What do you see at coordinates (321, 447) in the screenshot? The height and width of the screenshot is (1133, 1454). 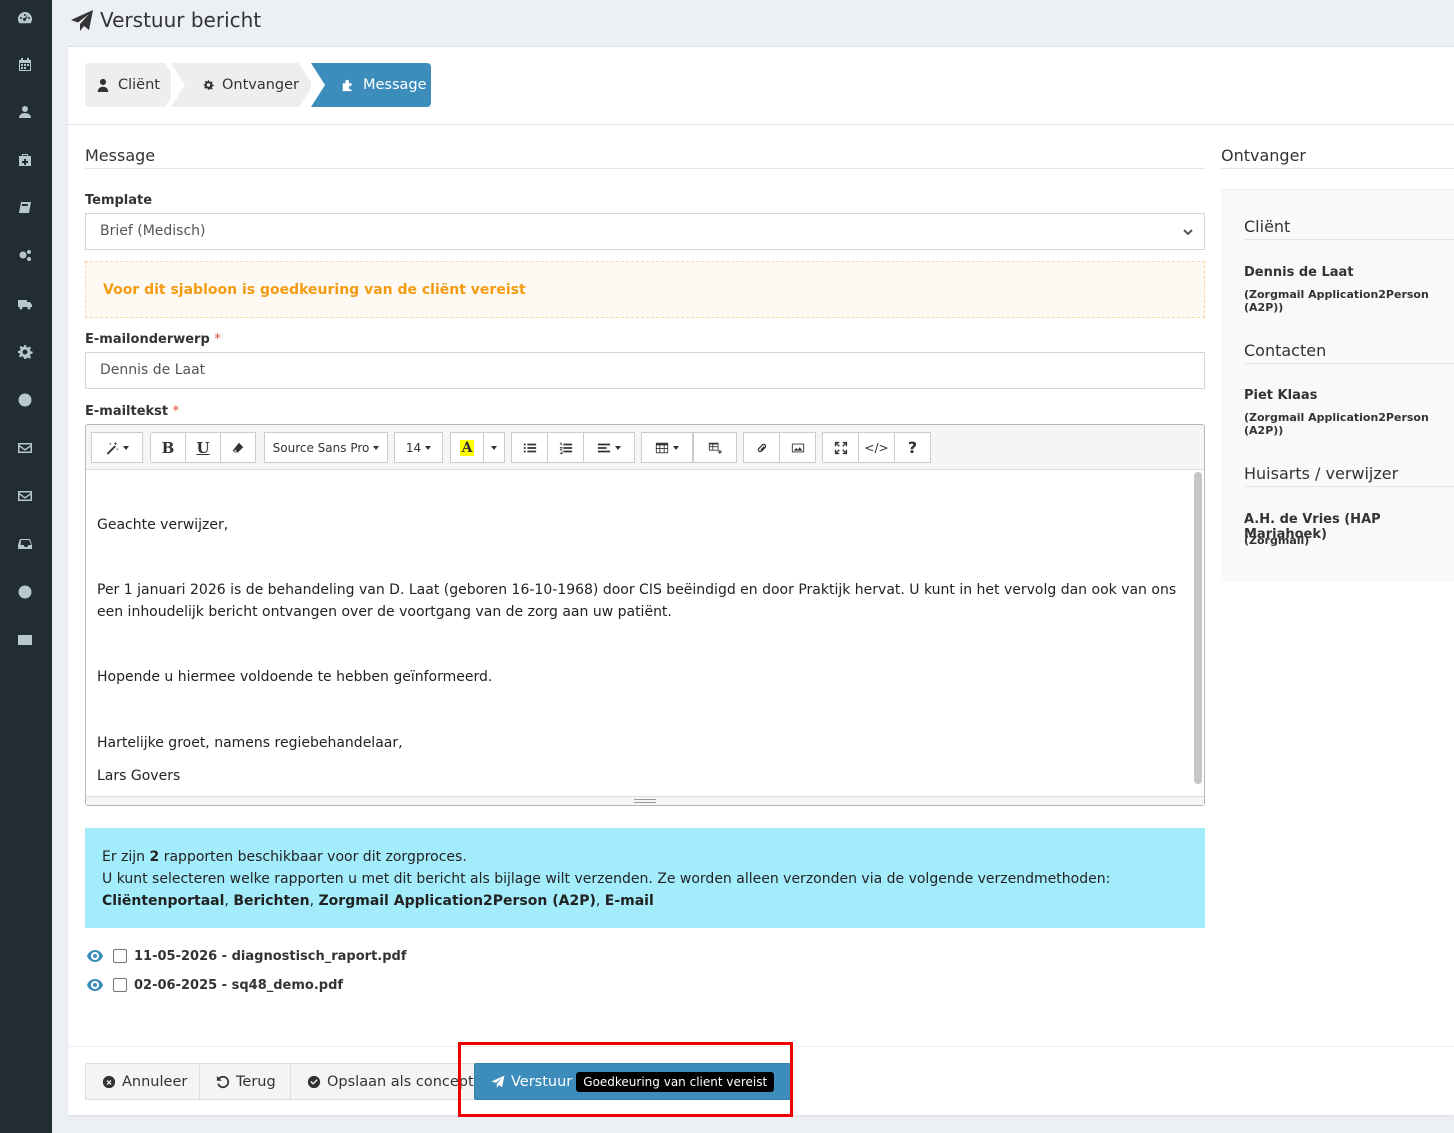 I see `font-name-value: Source Sans Pro` at bounding box center [321, 447].